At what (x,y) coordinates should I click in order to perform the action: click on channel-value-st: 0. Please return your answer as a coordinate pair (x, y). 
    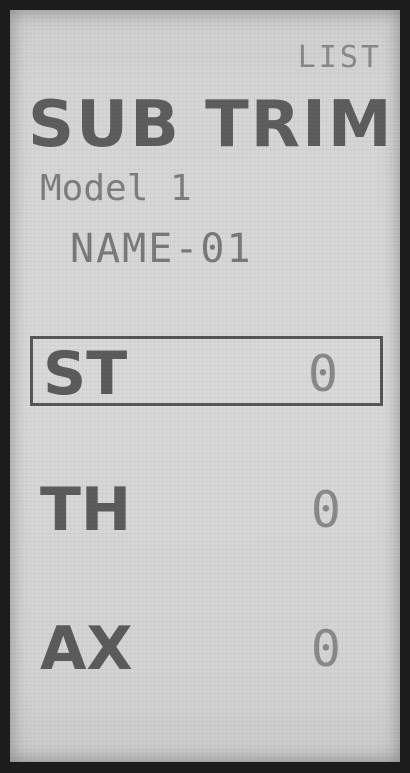
    Looking at the image, I should click on (323, 374).